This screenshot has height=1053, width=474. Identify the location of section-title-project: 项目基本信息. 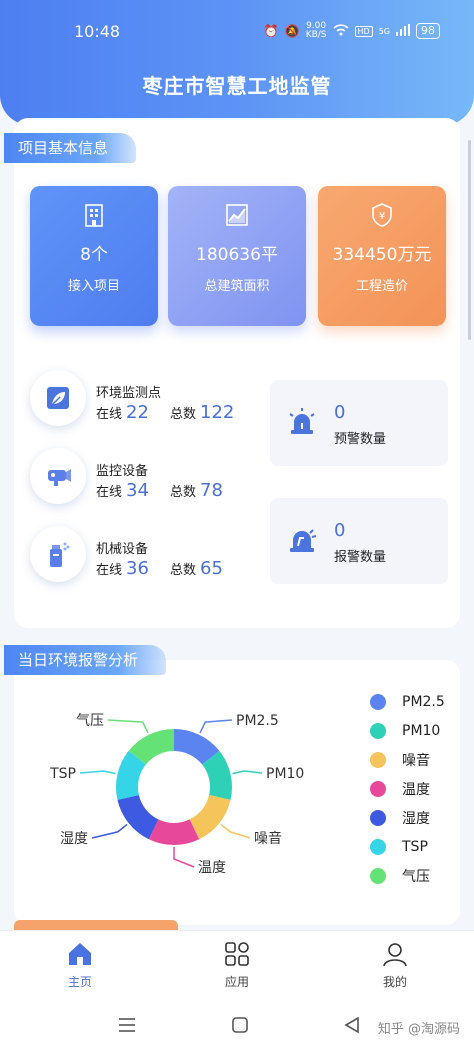
(70, 148).